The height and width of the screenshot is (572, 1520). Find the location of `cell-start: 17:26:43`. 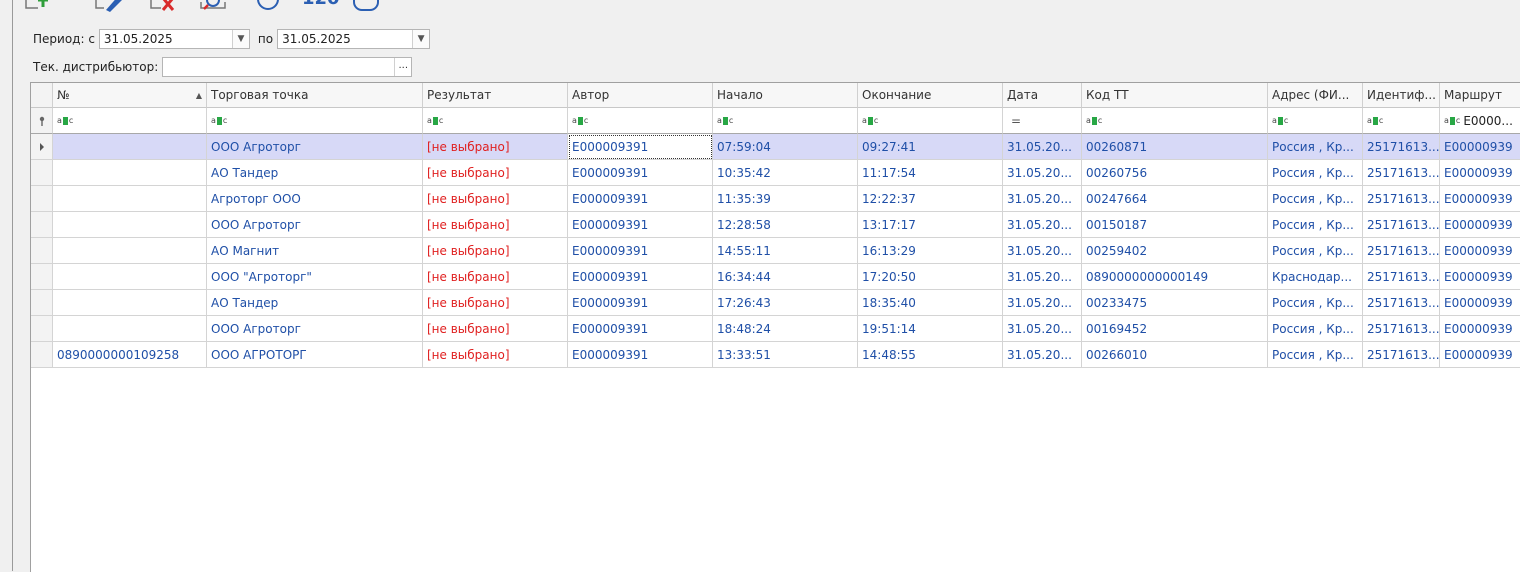

cell-start: 17:26:43 is located at coordinates (785, 303).